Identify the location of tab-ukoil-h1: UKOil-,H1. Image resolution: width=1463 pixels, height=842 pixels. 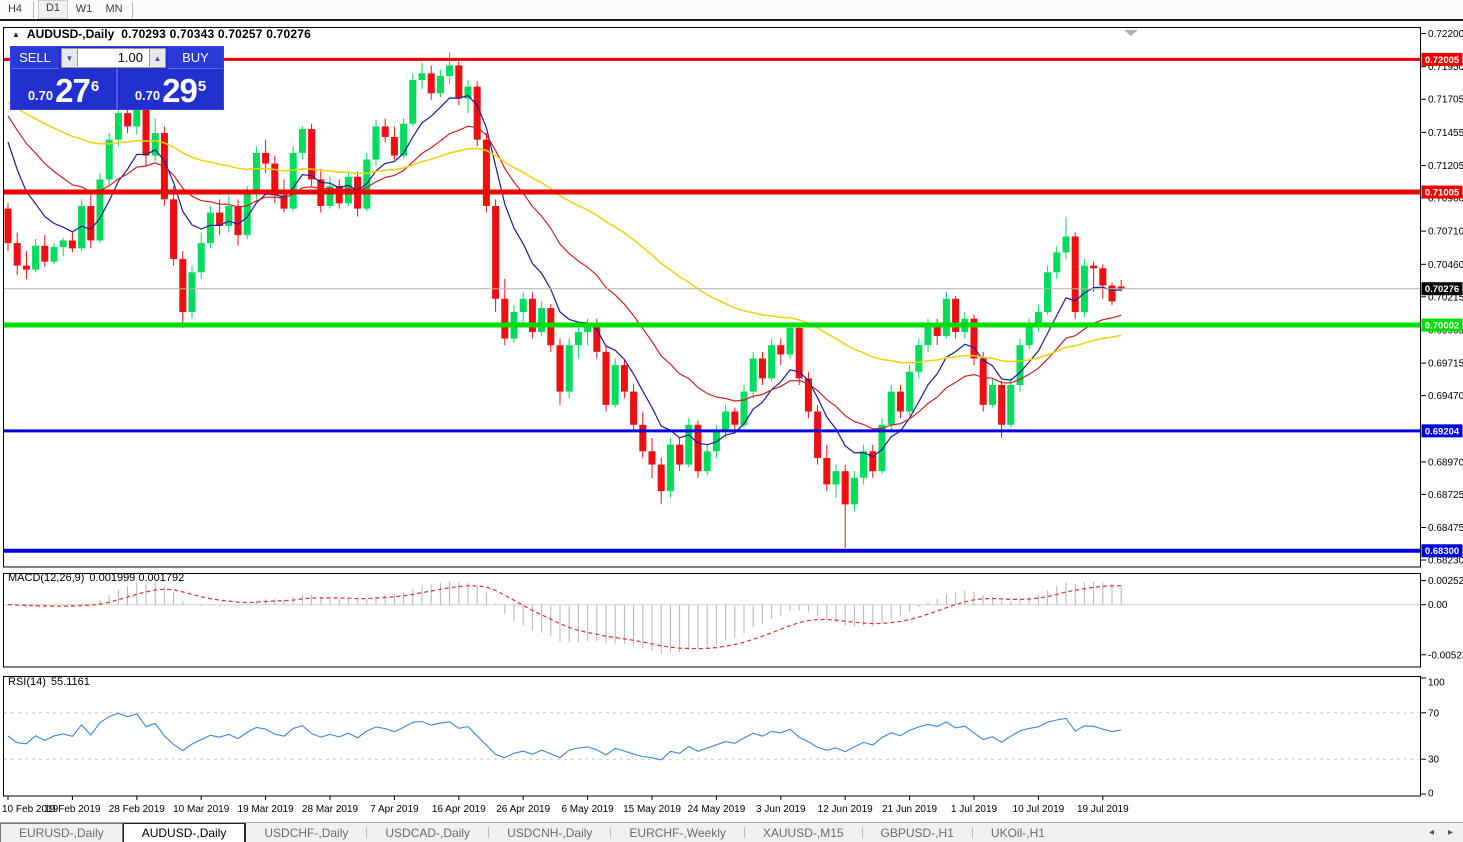
(1018, 832).